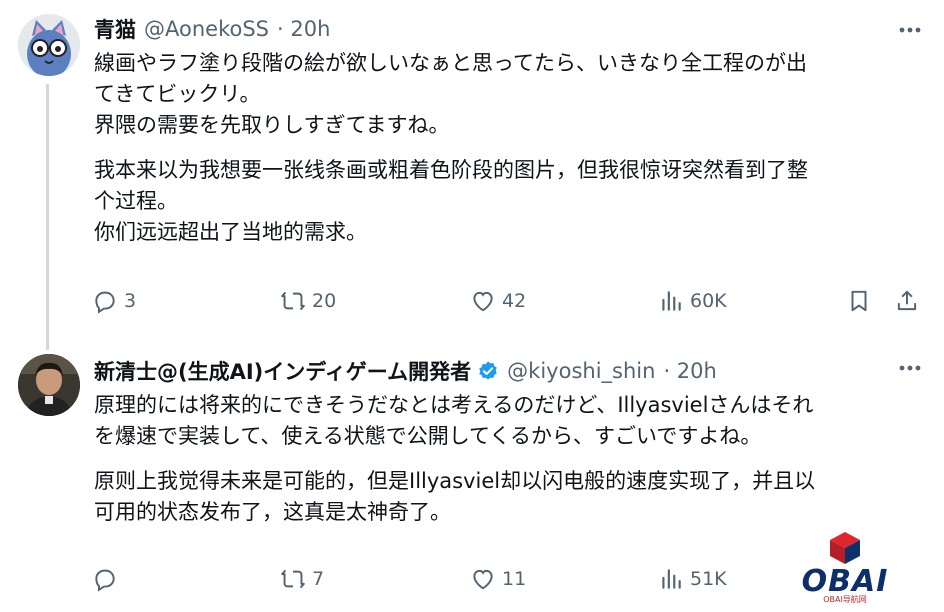  What do you see at coordinates (708, 301) in the screenshot?
I see `view-count: 60K` at bounding box center [708, 301].